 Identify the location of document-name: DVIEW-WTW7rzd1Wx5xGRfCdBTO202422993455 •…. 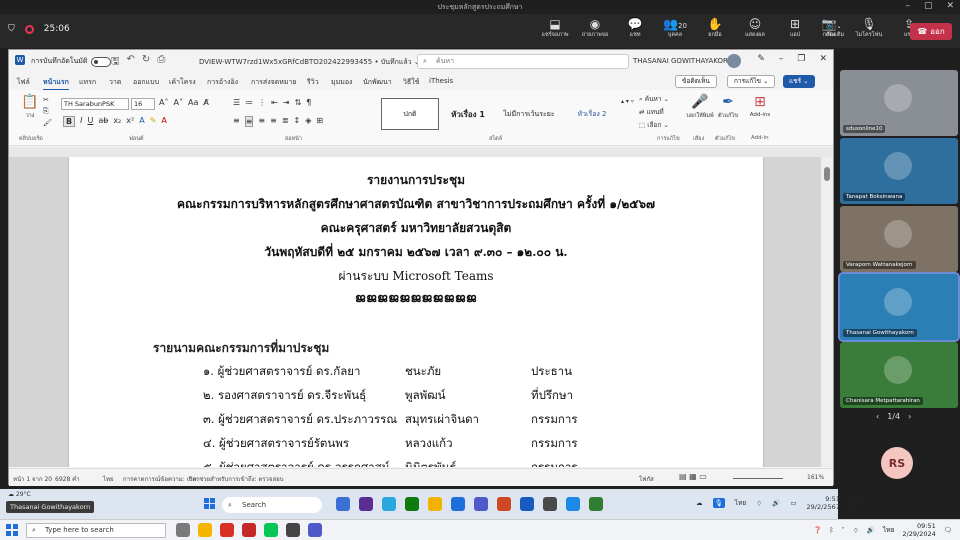
(309, 62).